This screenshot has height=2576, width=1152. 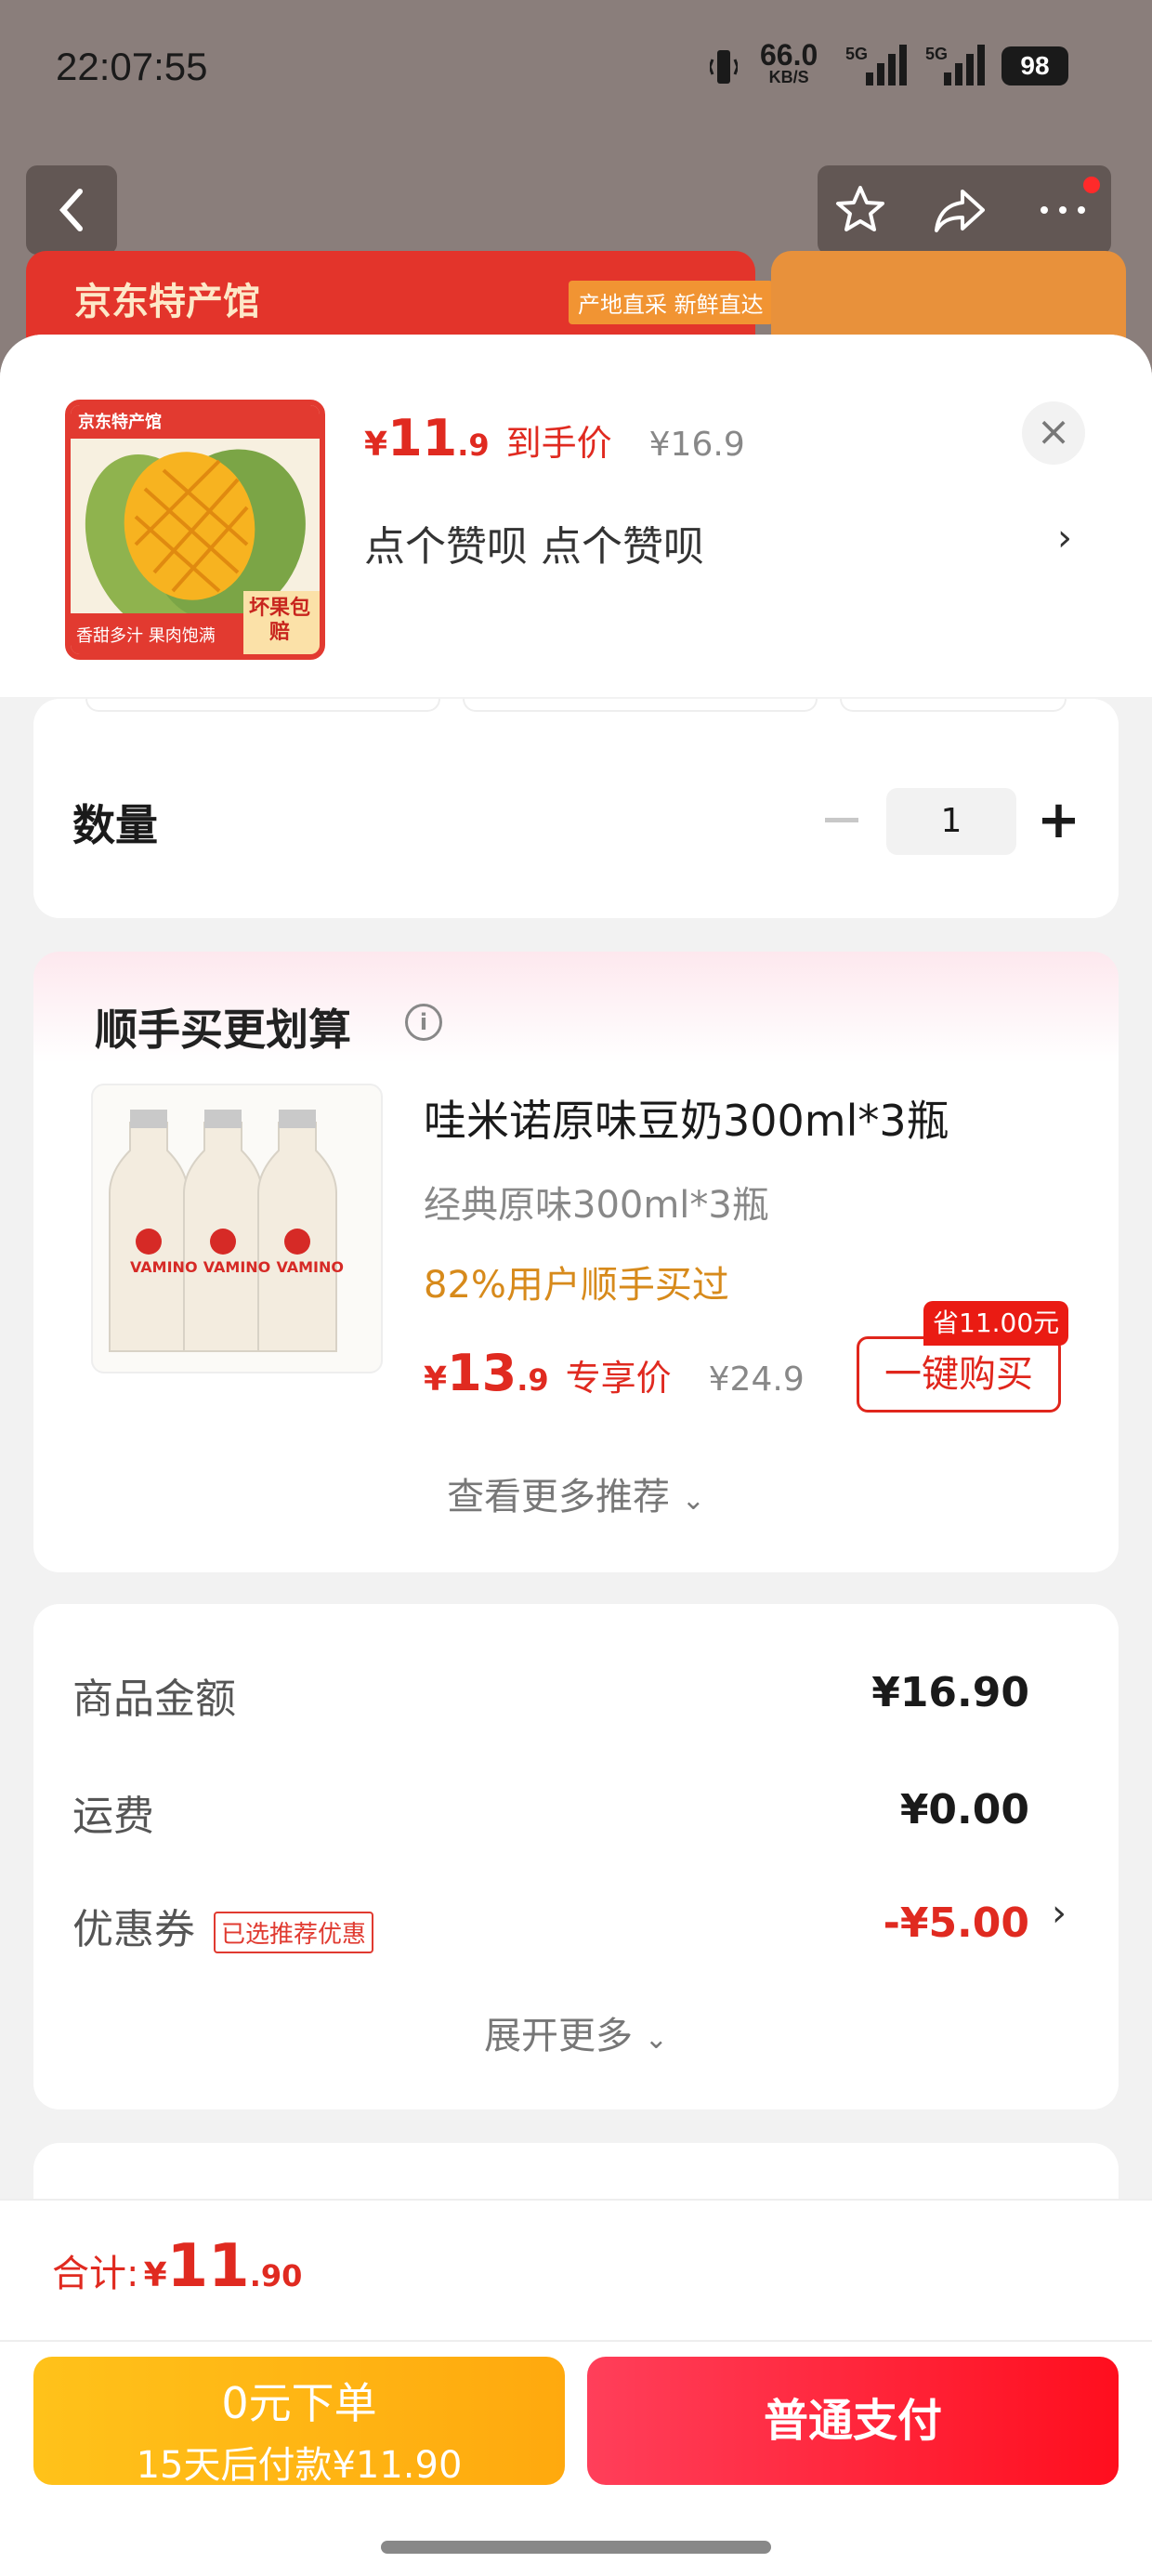 I want to click on original-price: ¥16.9, so click(x=696, y=445).